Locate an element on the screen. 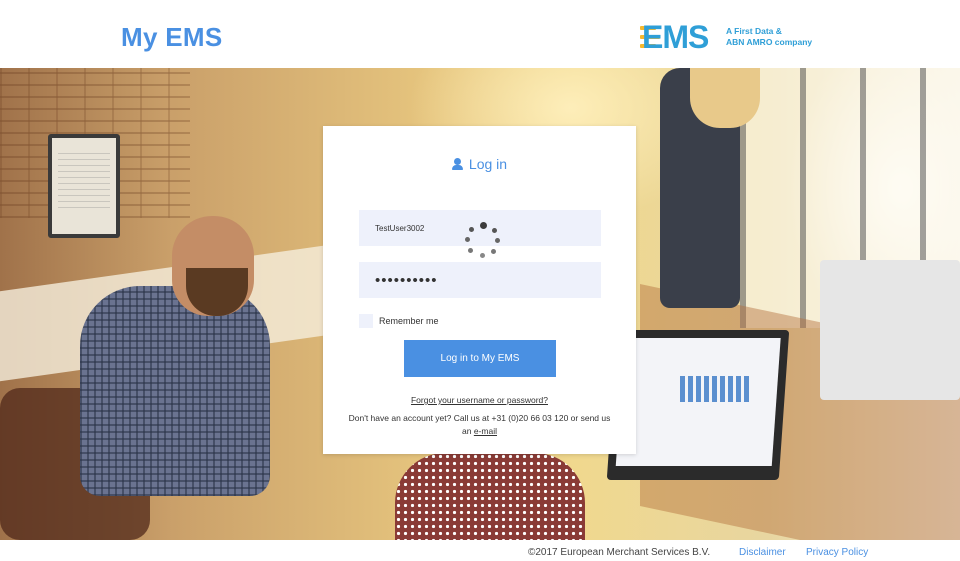  logo-wordmark: EMS is located at coordinates (675, 37).